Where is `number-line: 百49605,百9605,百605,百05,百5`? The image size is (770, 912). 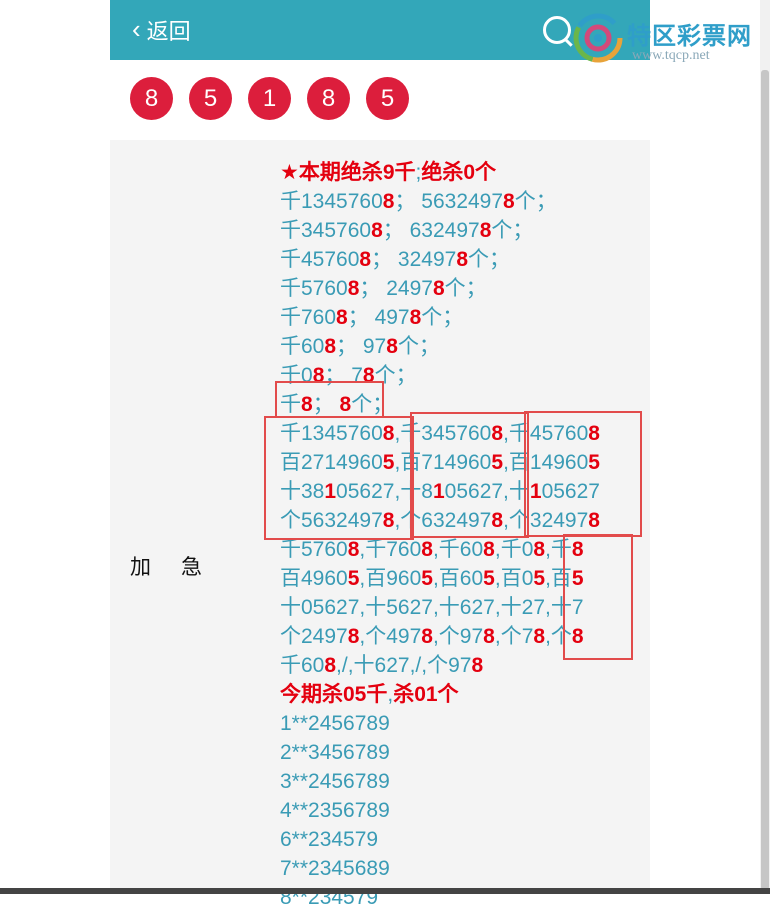 number-line: 百49605,百9605,百605,百05,百5 is located at coordinates (440, 578).